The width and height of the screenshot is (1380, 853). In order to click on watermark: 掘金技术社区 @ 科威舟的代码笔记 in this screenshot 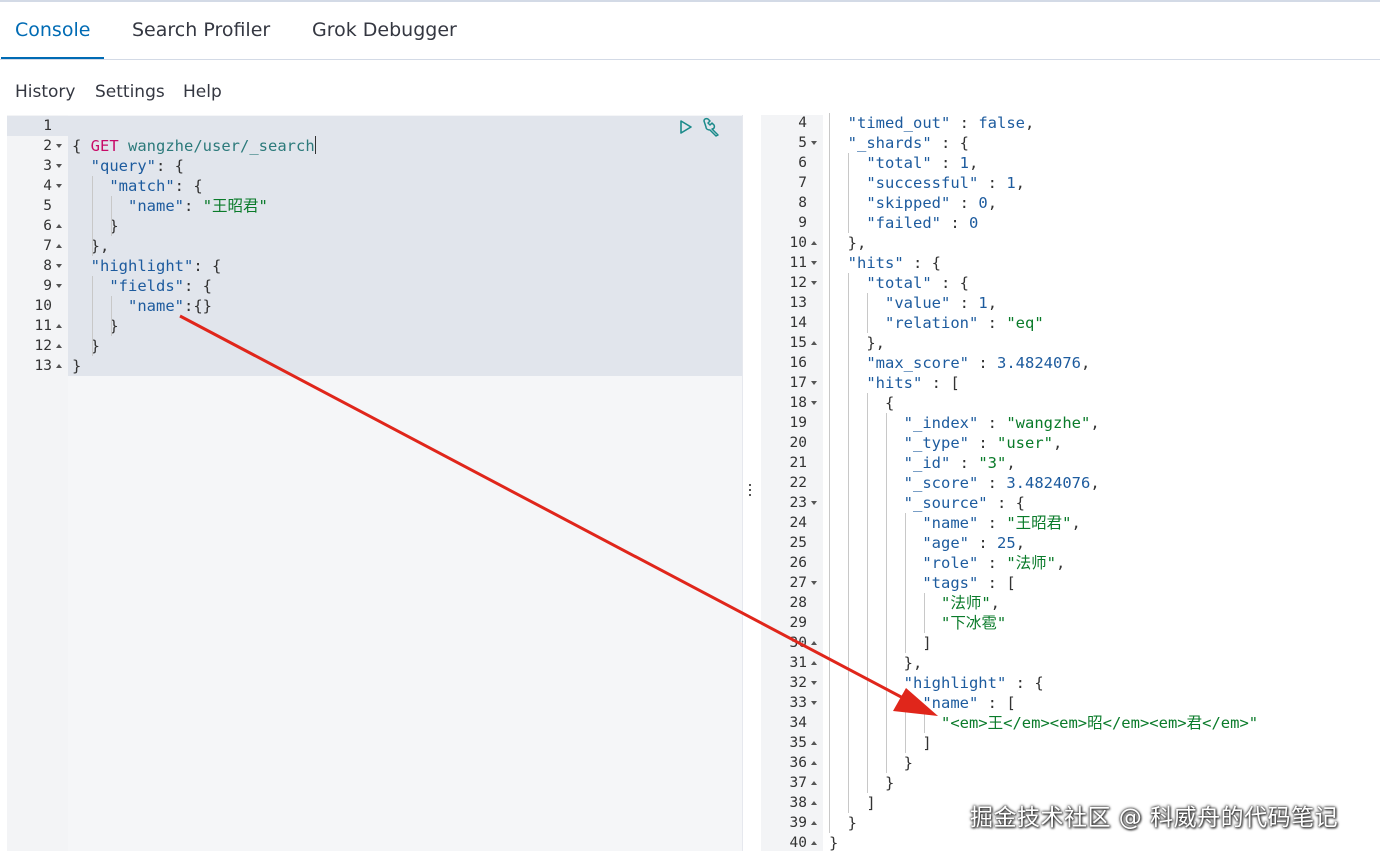, I will do `click(1154, 818)`.